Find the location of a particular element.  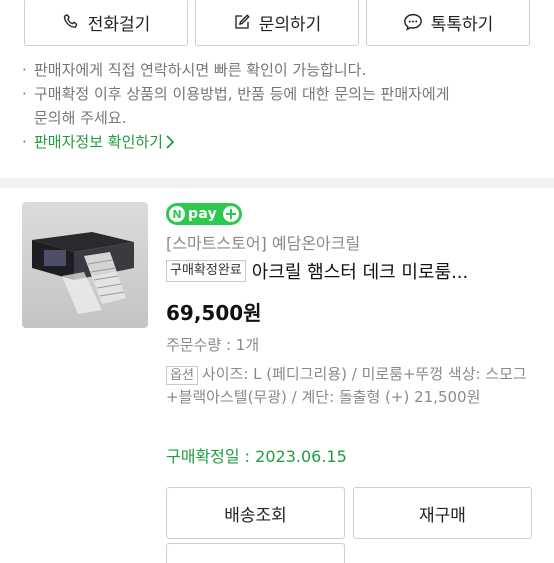

seller-contact-bar: 전화걸기 문의하기 톡톡하기 is located at coordinates (277, 24).